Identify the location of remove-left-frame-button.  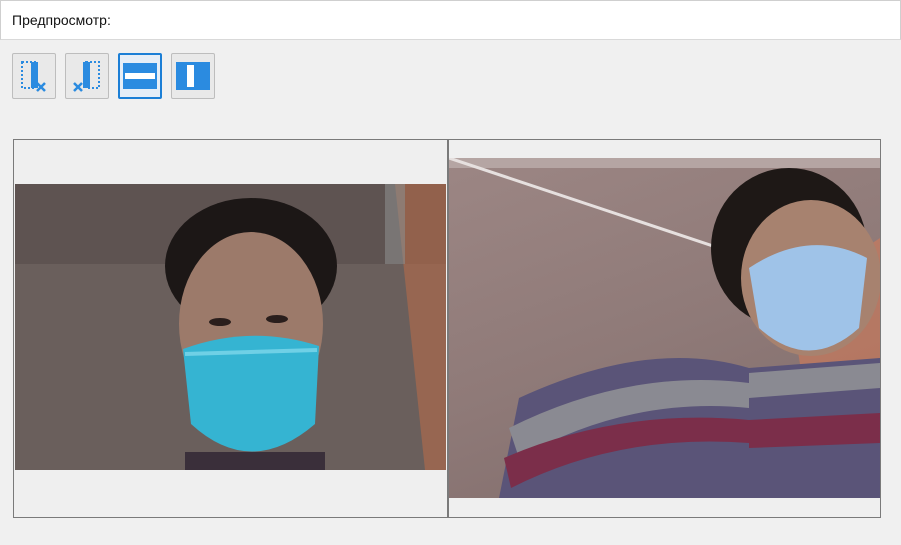
(34, 76).